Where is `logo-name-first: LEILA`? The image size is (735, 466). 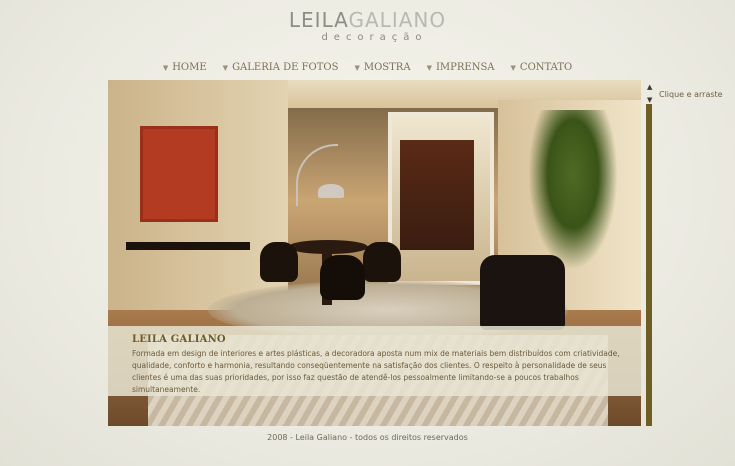 logo-name-first: LEILA is located at coordinates (318, 20).